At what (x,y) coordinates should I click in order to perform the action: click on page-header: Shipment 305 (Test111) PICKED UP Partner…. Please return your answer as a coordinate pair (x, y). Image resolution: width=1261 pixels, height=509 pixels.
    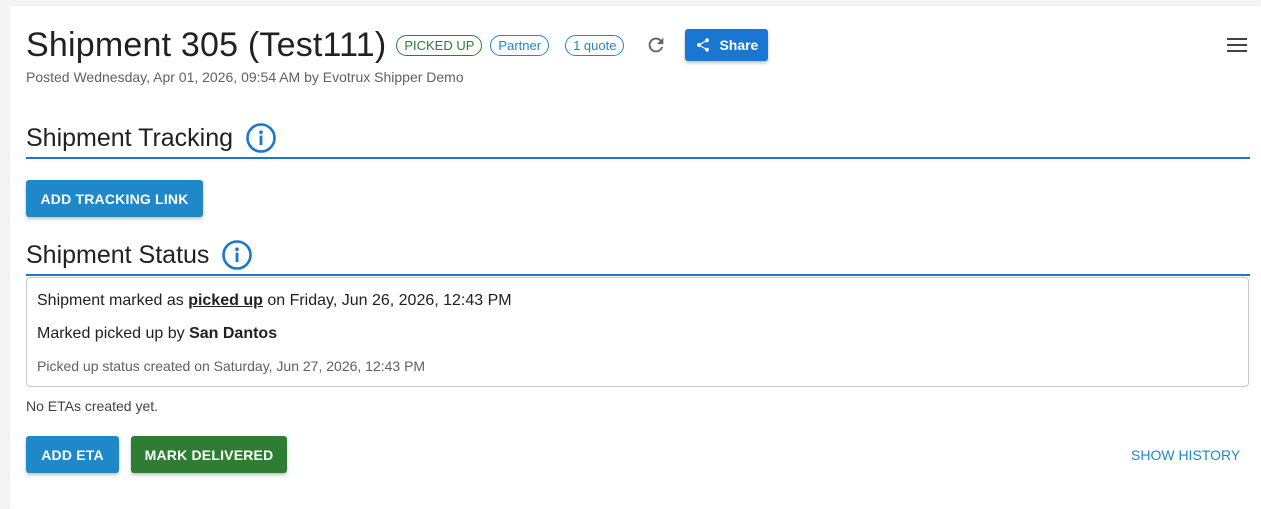
    Looking at the image, I should click on (397, 45).